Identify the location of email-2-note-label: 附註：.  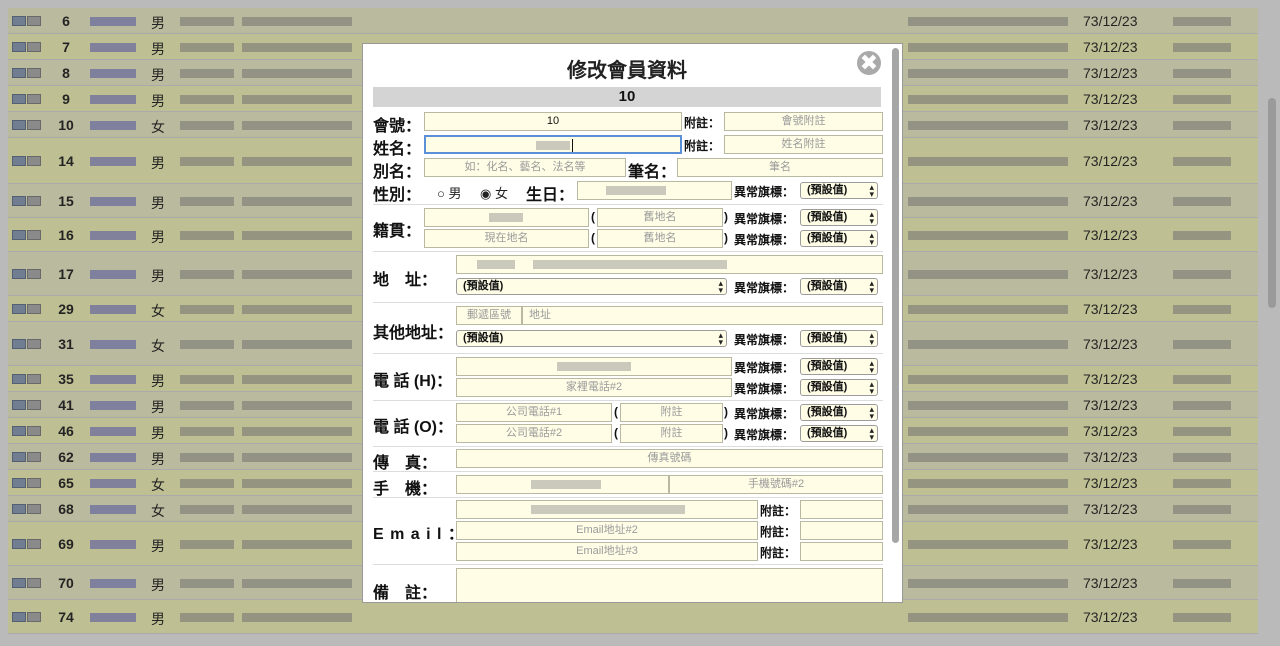
(778, 532).